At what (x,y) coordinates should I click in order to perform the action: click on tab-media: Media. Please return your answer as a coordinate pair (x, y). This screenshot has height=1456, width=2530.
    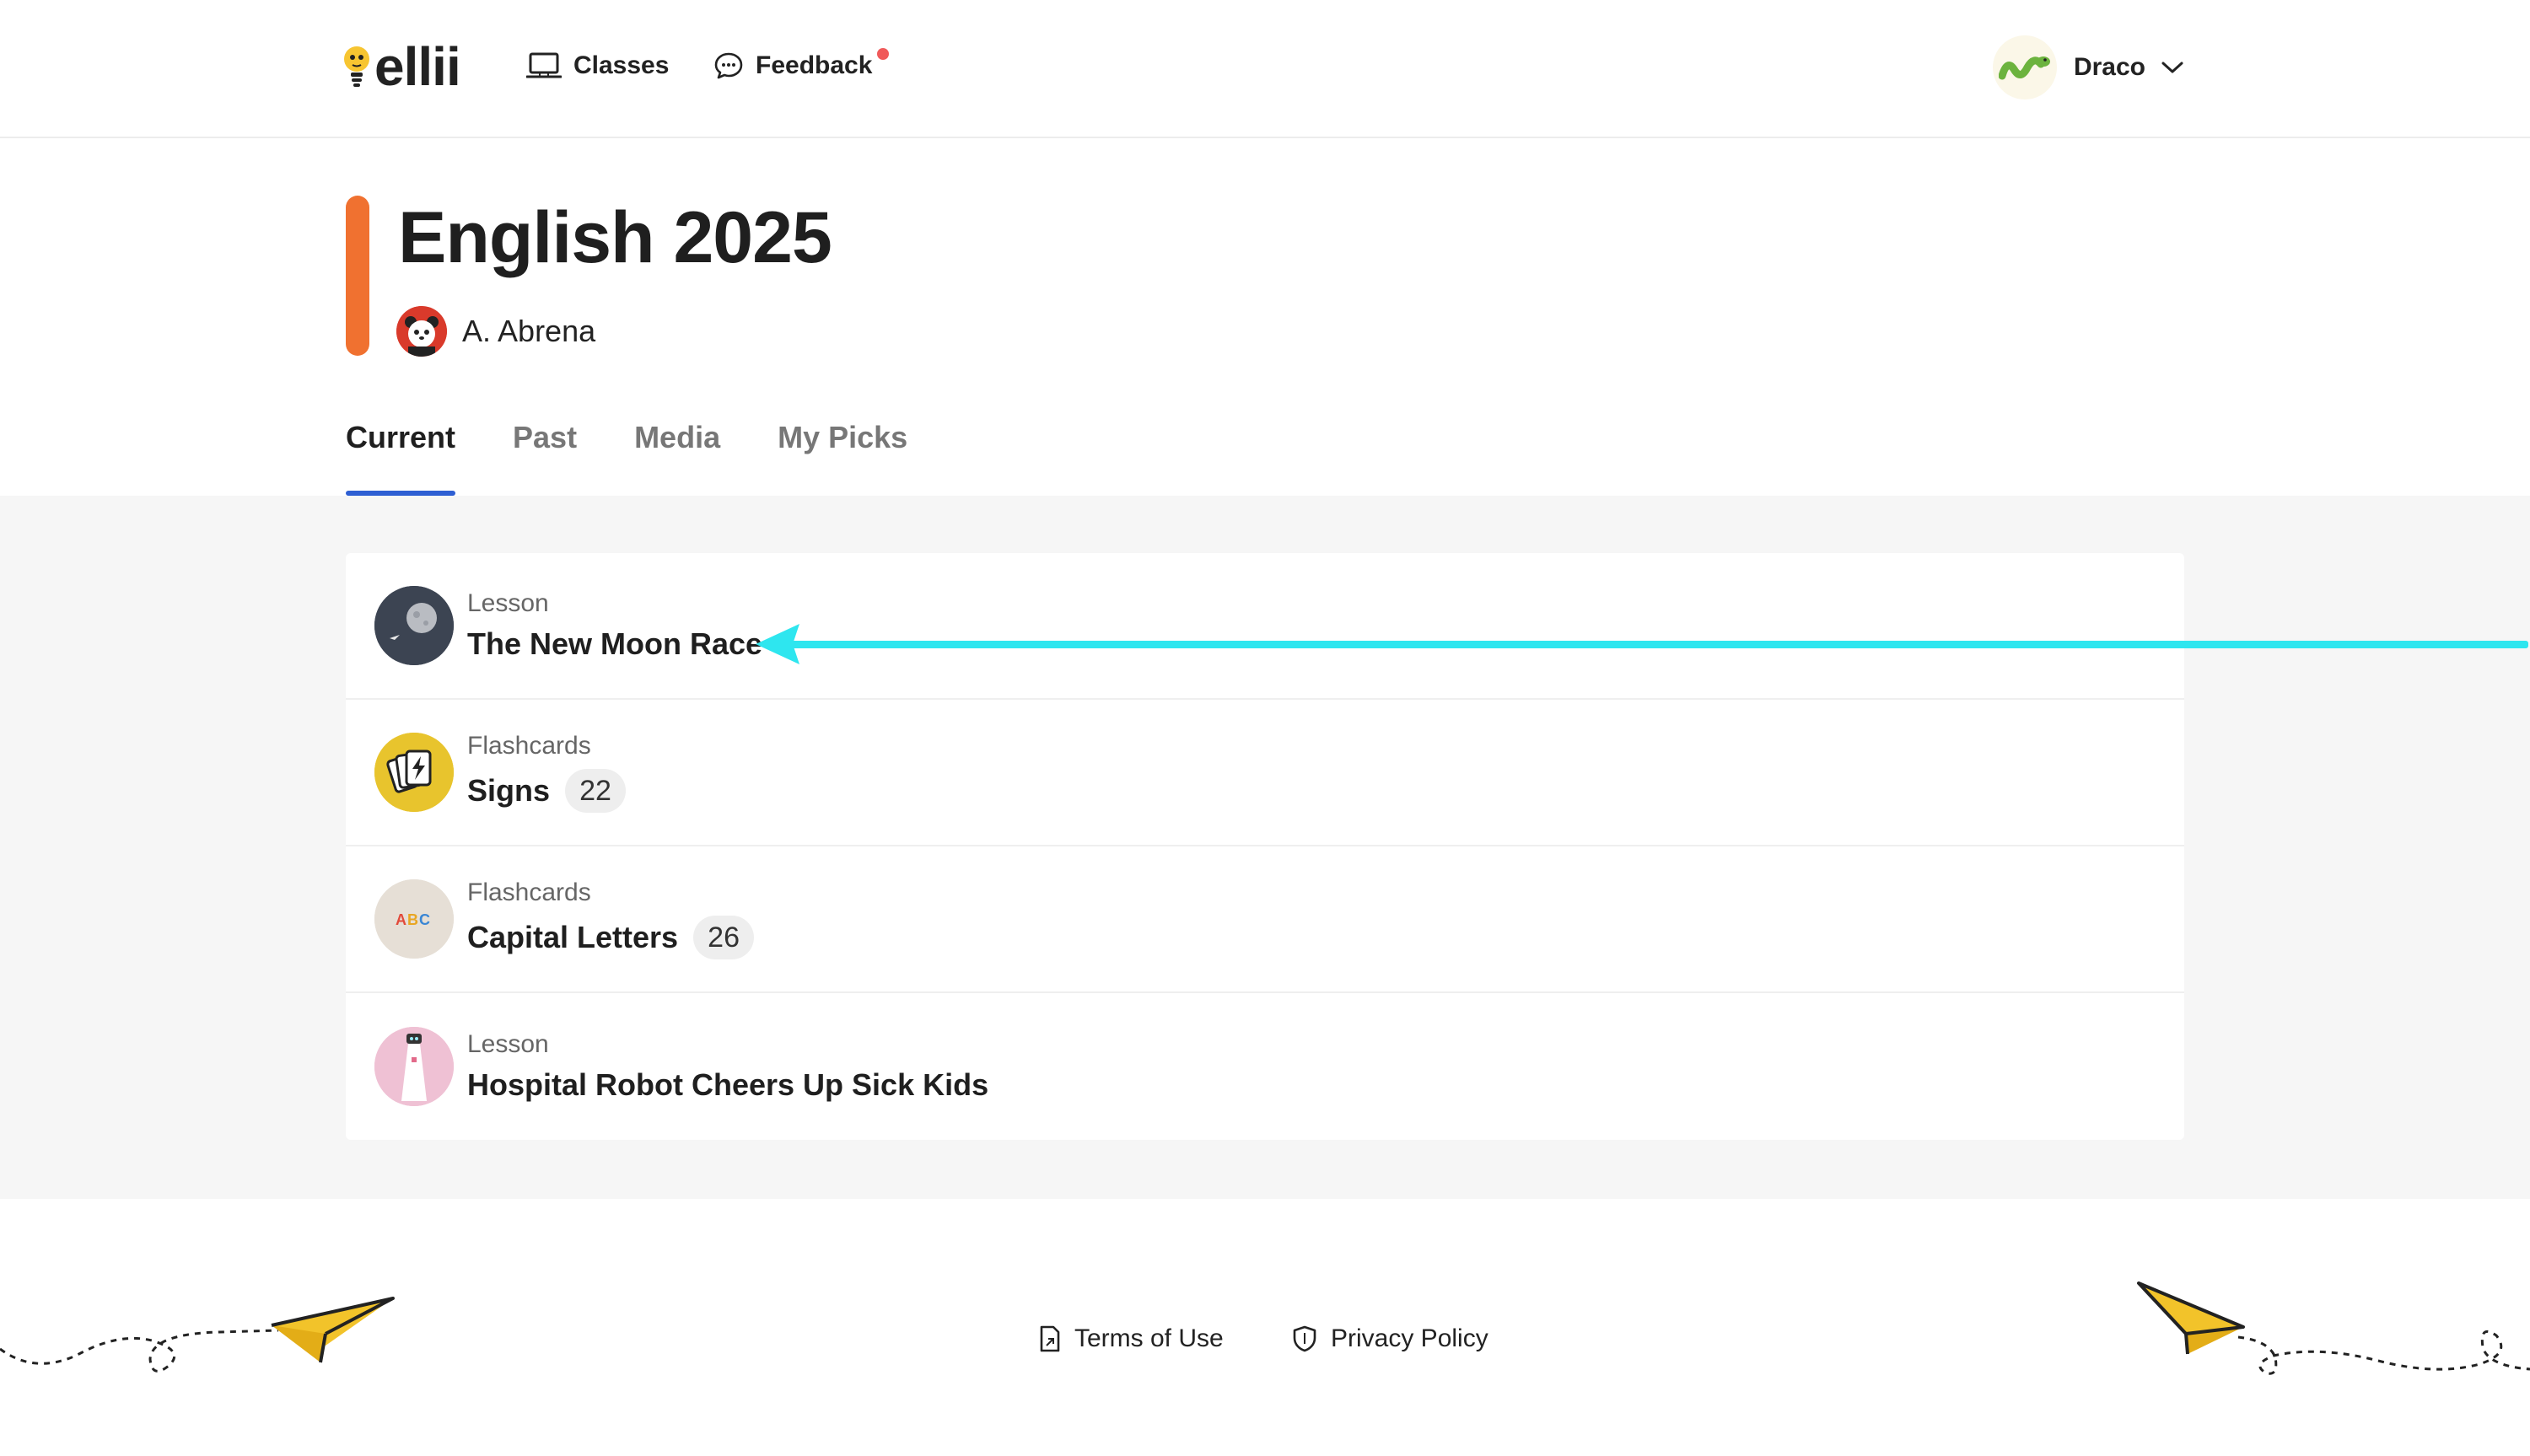
    Looking at the image, I should click on (677, 456).